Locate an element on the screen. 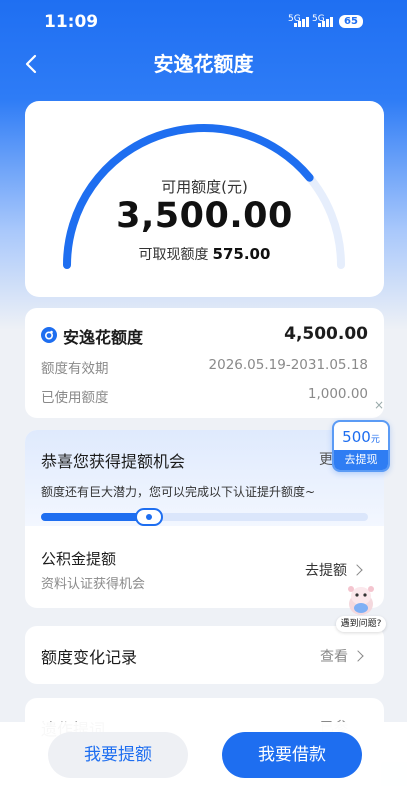  help-mascot-button: 遇到问题? is located at coordinates (361, 608).